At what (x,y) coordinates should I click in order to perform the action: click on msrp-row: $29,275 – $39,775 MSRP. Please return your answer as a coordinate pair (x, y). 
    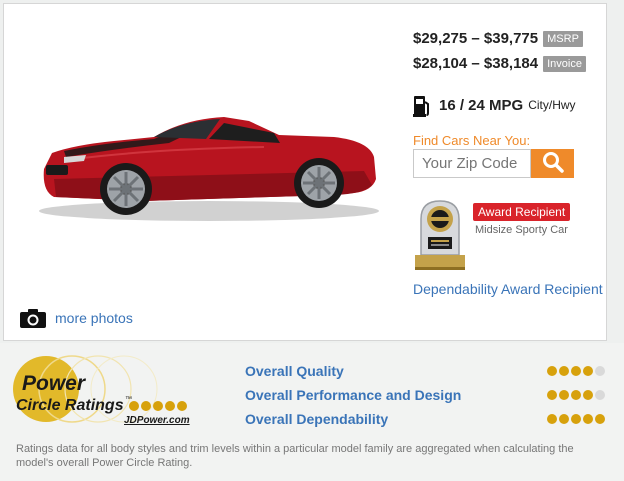
    Looking at the image, I should click on (498, 38).